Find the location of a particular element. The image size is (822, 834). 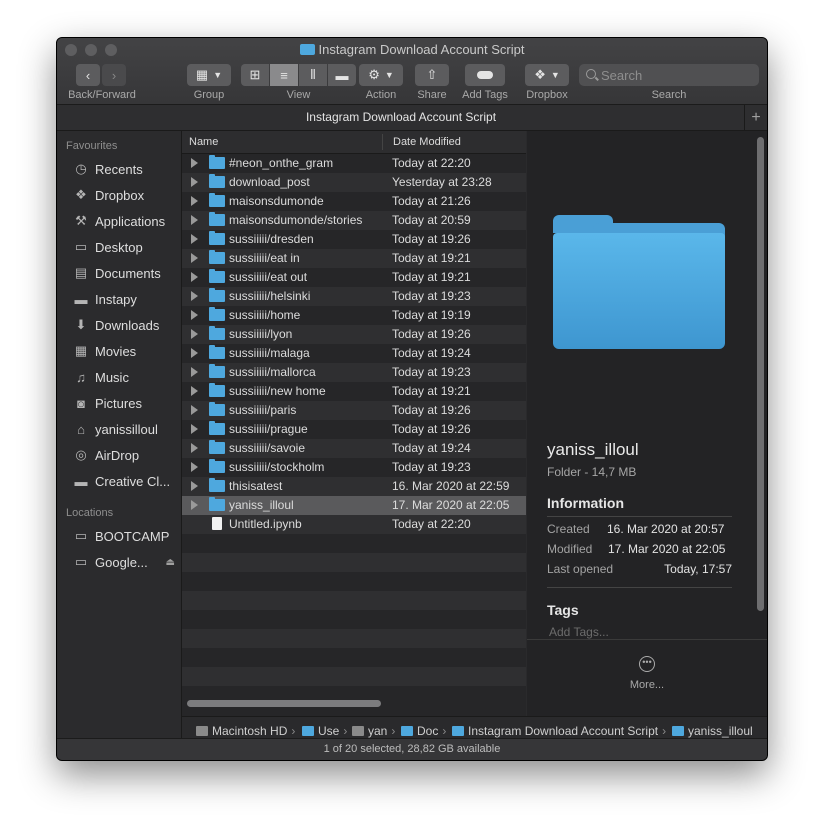

sidebar-location-bootcamp: ▭ BOOTCAMP is located at coordinates (127, 536).